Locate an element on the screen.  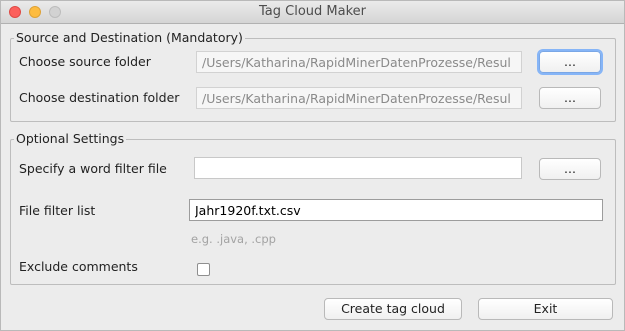
word-filter-field is located at coordinates (358, 168).